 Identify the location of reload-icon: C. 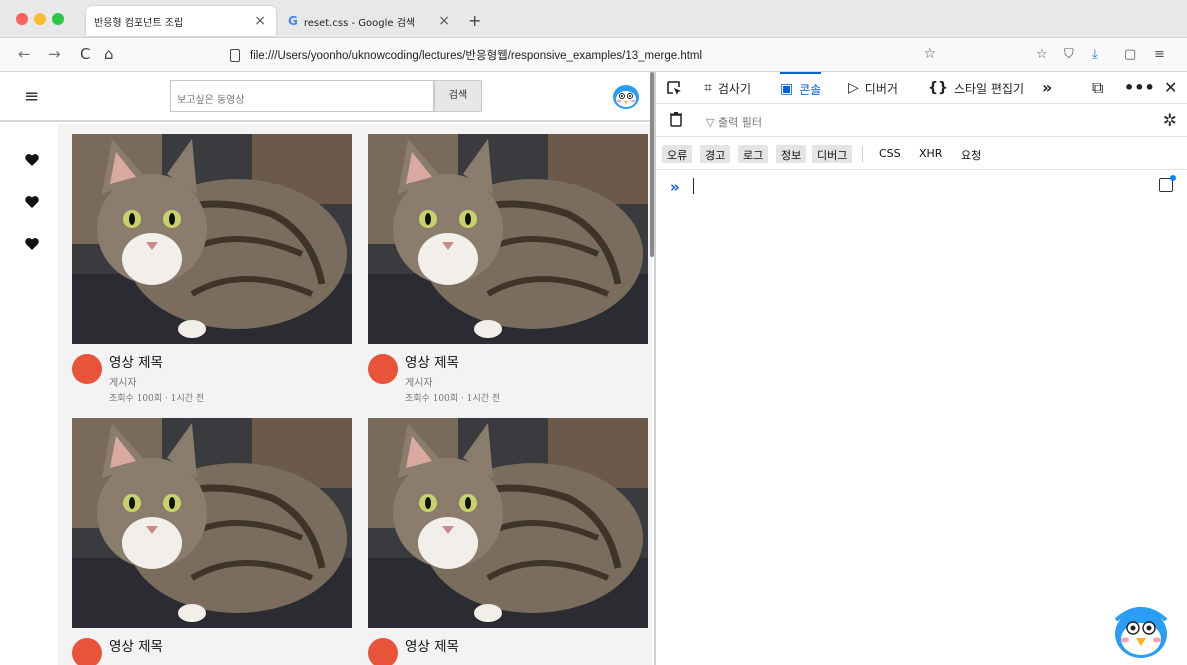
(85, 54).